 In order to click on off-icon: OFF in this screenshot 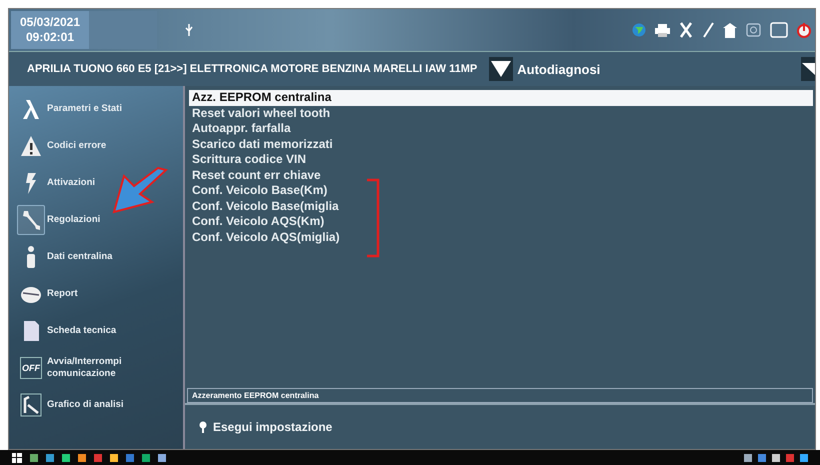, I will do `click(31, 368)`.